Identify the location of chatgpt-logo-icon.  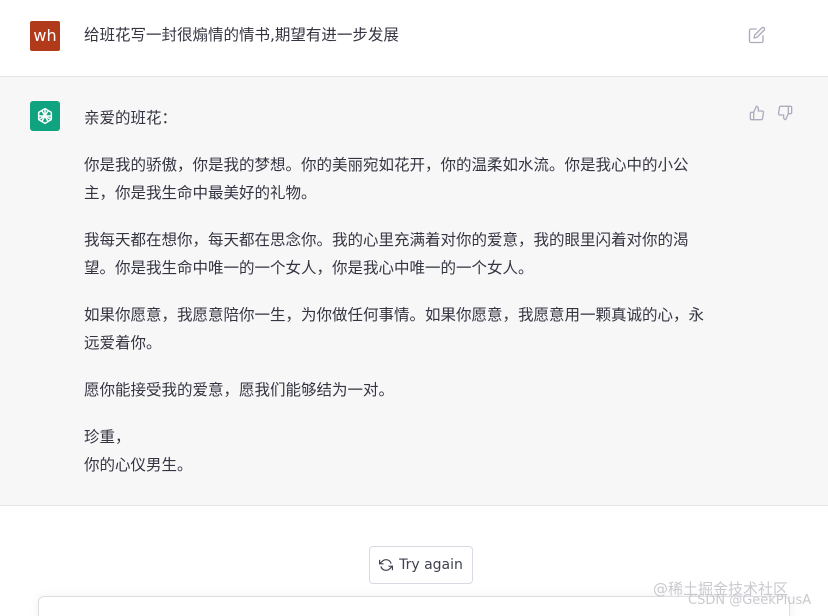
(45, 116).